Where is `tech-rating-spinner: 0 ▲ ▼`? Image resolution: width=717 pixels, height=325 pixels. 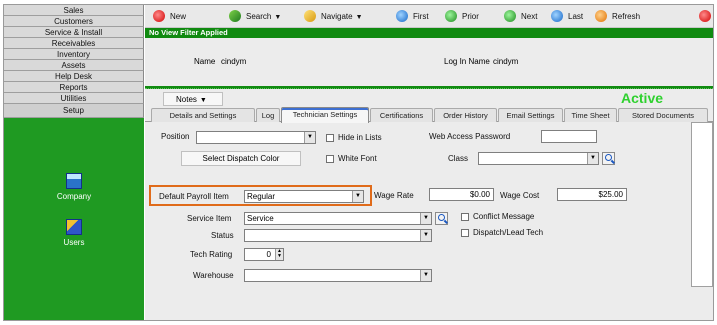
tech-rating-spinner: 0 ▲ ▼ is located at coordinates (264, 254).